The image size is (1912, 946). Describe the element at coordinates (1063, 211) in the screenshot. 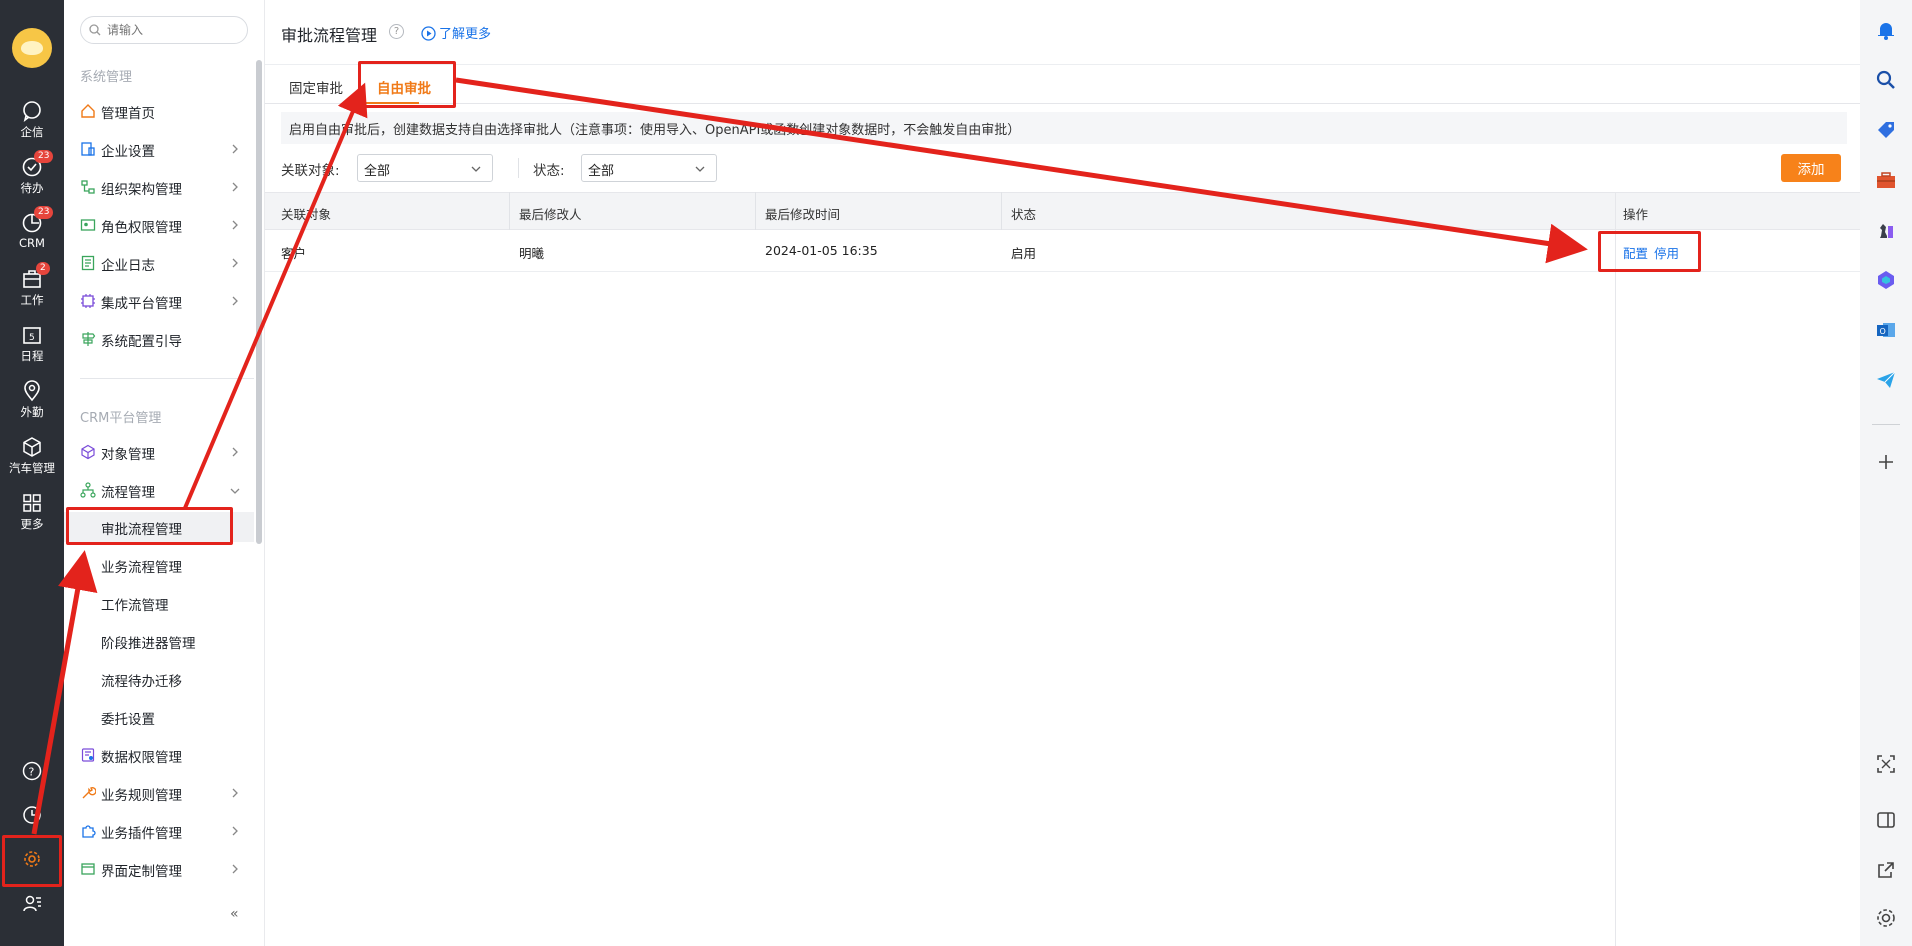

I see `table-header: 关联对象 最后修改人 最后修改时间 状态 操作` at that location.